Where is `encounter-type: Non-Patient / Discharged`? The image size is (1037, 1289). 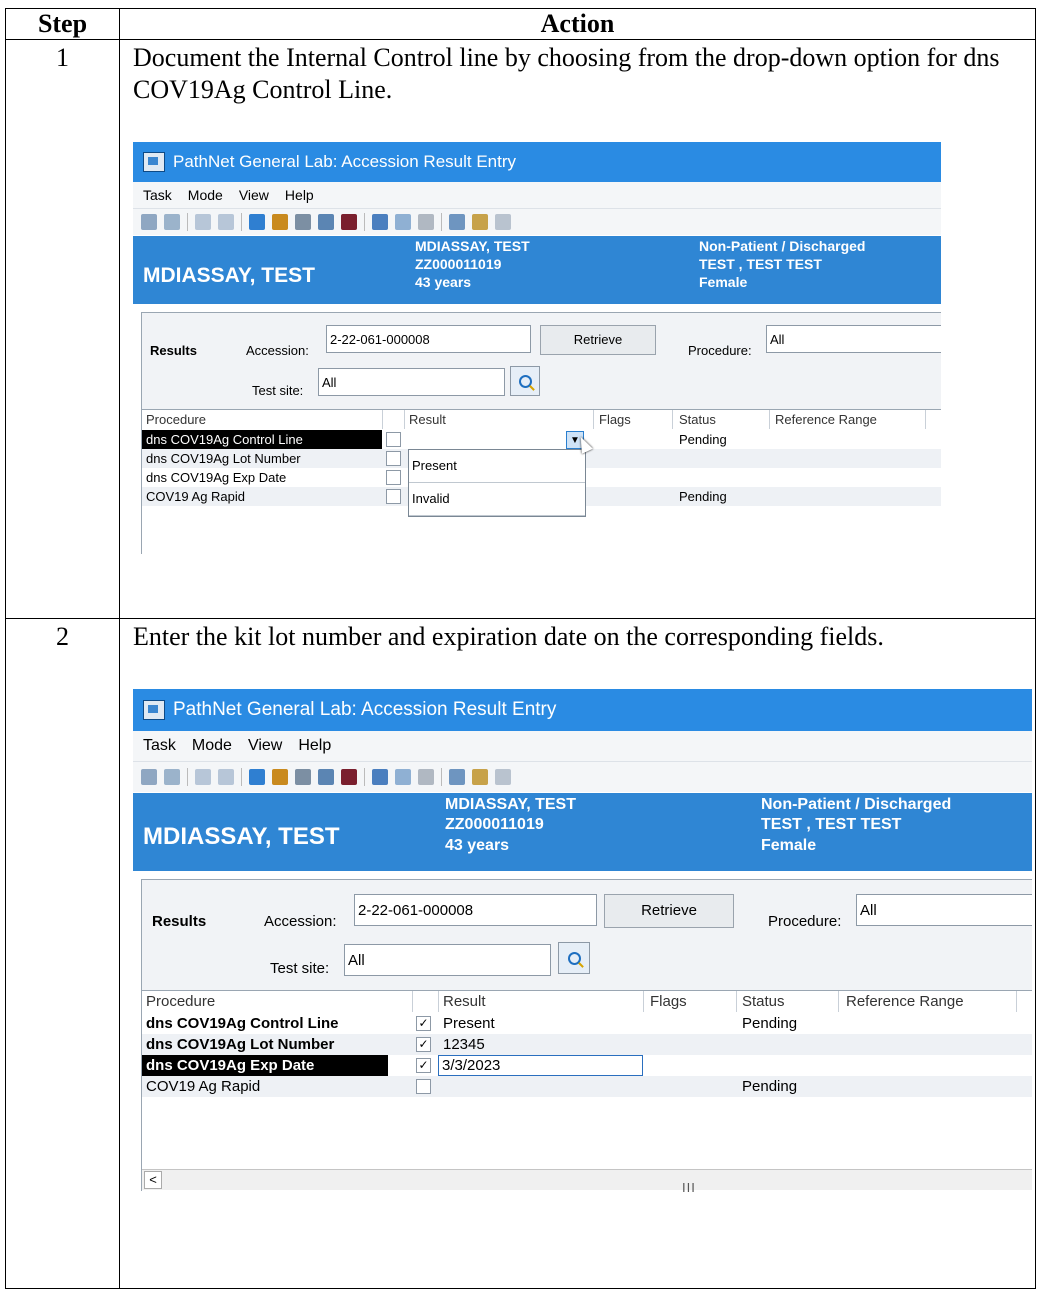 encounter-type: Non-Patient / Discharged is located at coordinates (782, 246).